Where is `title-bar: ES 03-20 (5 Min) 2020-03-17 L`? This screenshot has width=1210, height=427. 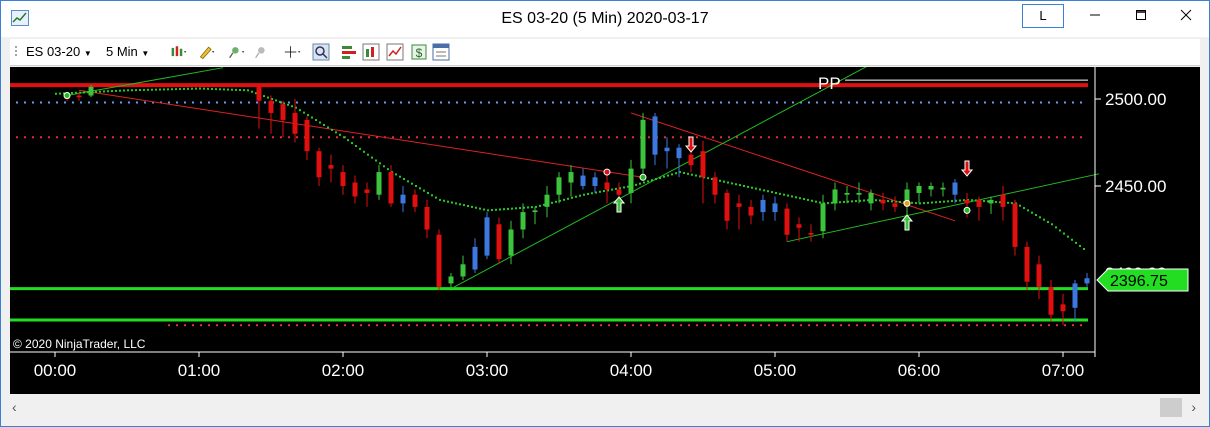
title-bar: ES 03-20 (5 Min) 2020-03-17 L is located at coordinates (605, 19).